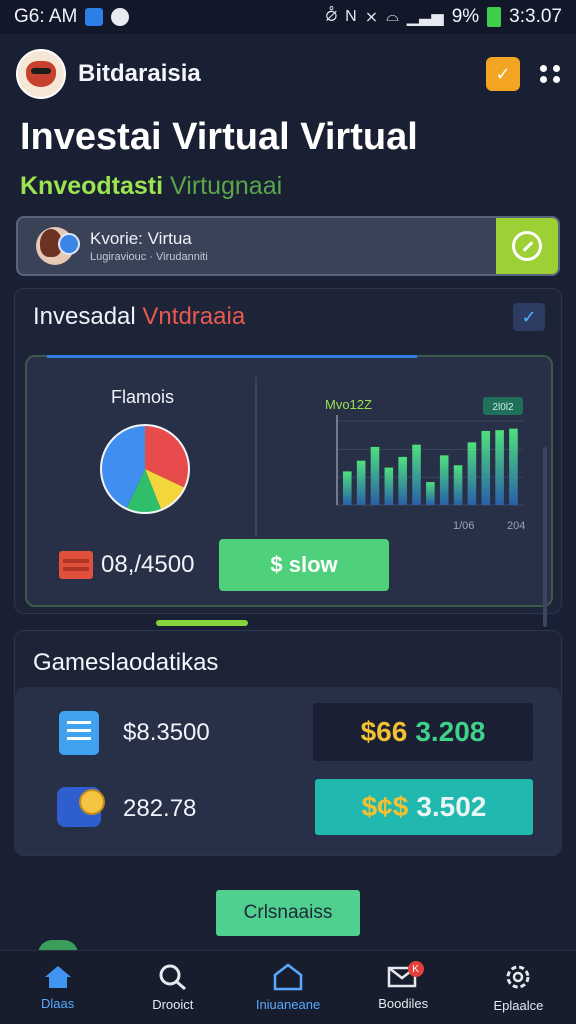 Image resolution: width=576 pixels, height=1024 pixels. What do you see at coordinates (126, 662) in the screenshot?
I see `games-panel-title: Gameslaodatikas` at bounding box center [126, 662].